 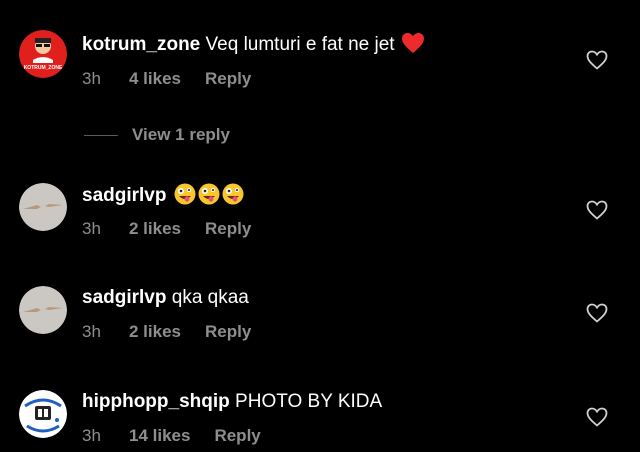 What do you see at coordinates (300, 44) in the screenshot?
I see `comment-text: Veq lumturi e fat ne jet` at bounding box center [300, 44].